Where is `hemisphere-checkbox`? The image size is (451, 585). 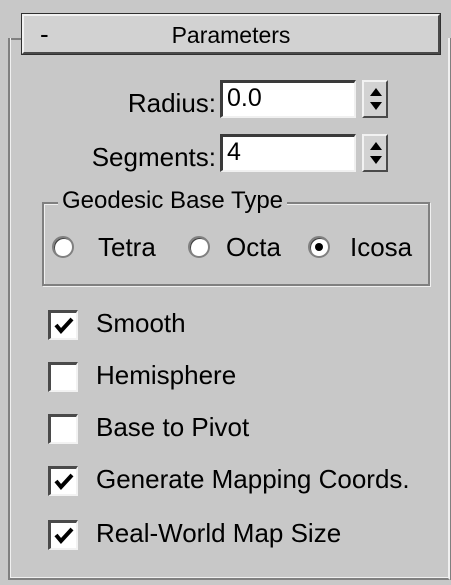
hemisphere-checkbox is located at coordinates (63, 377).